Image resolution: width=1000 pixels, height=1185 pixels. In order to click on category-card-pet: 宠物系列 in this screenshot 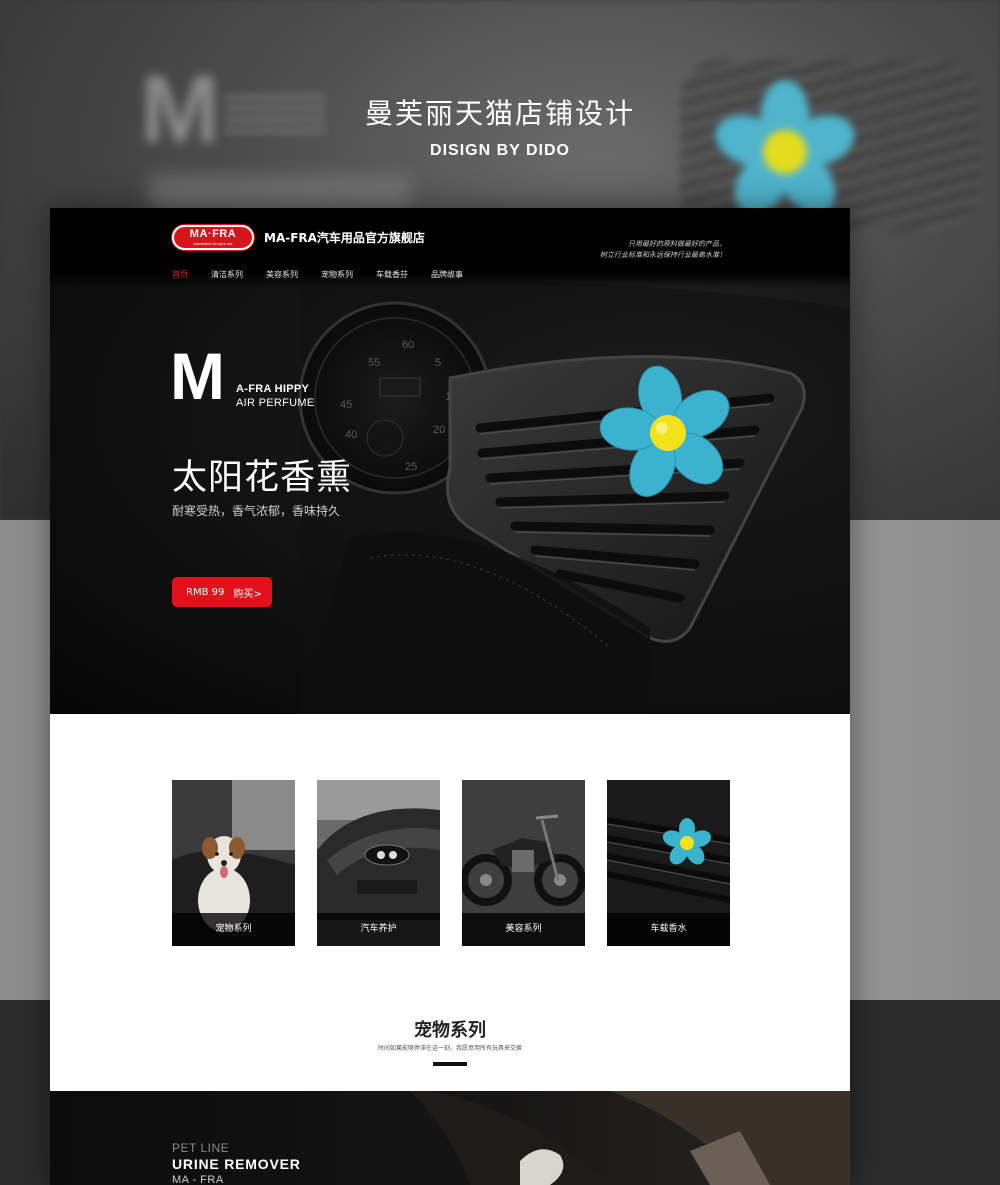, I will do `click(233, 863)`.